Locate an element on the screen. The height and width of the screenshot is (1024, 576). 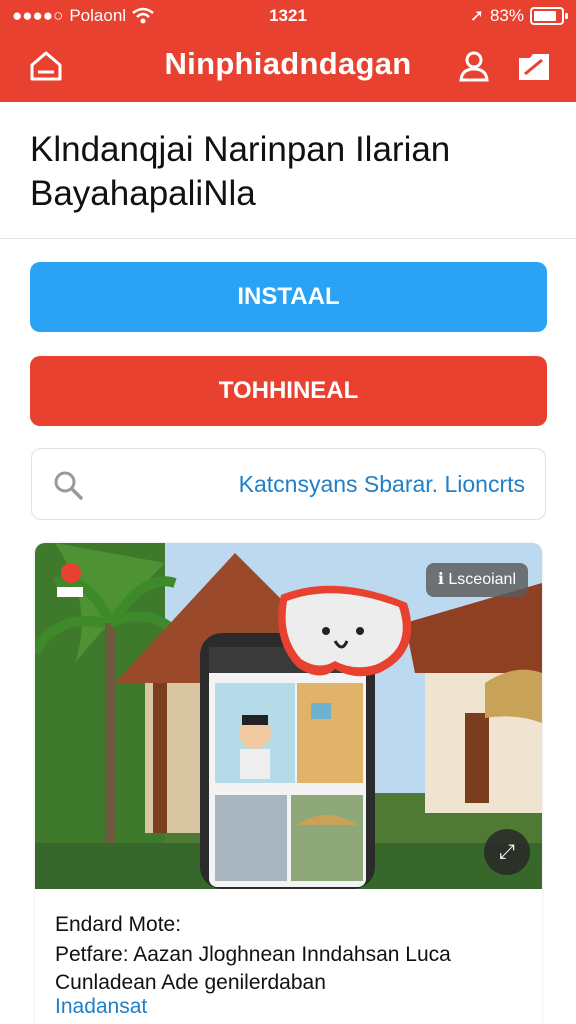
expand-icon: ⤢ is located at coordinates (507, 852).